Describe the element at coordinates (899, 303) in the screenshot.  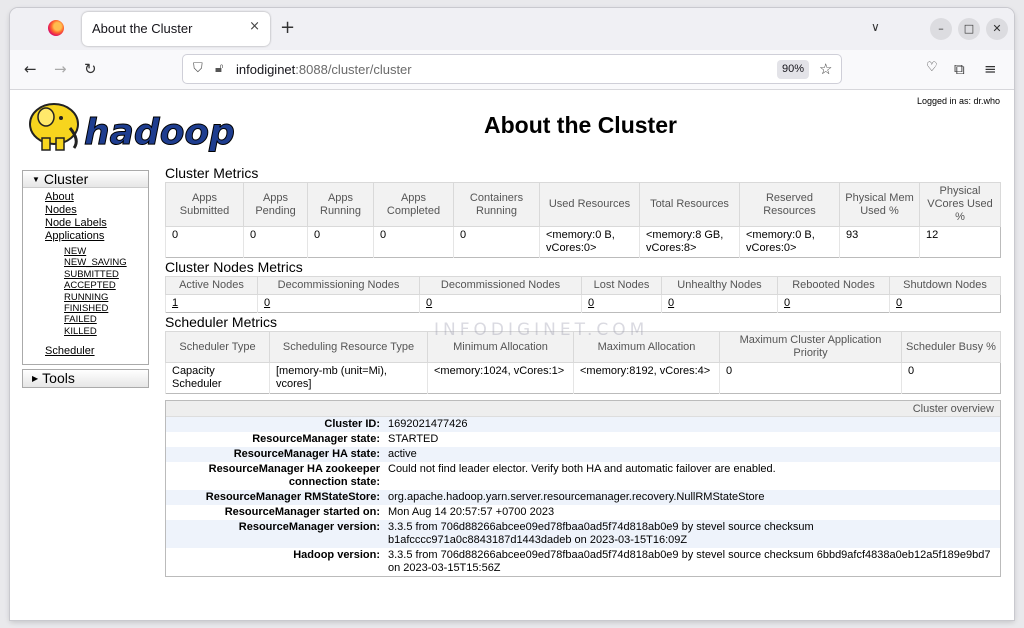
I see `link-shutdown-nodes: 0` at that location.